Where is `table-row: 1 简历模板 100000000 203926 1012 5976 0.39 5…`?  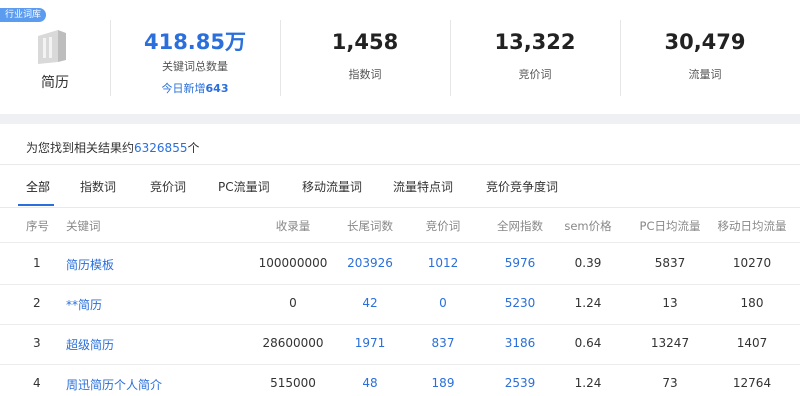
table-row: 1 简历模板 100000000 203926 1012 5976 0.39 5… is located at coordinates (400, 264).